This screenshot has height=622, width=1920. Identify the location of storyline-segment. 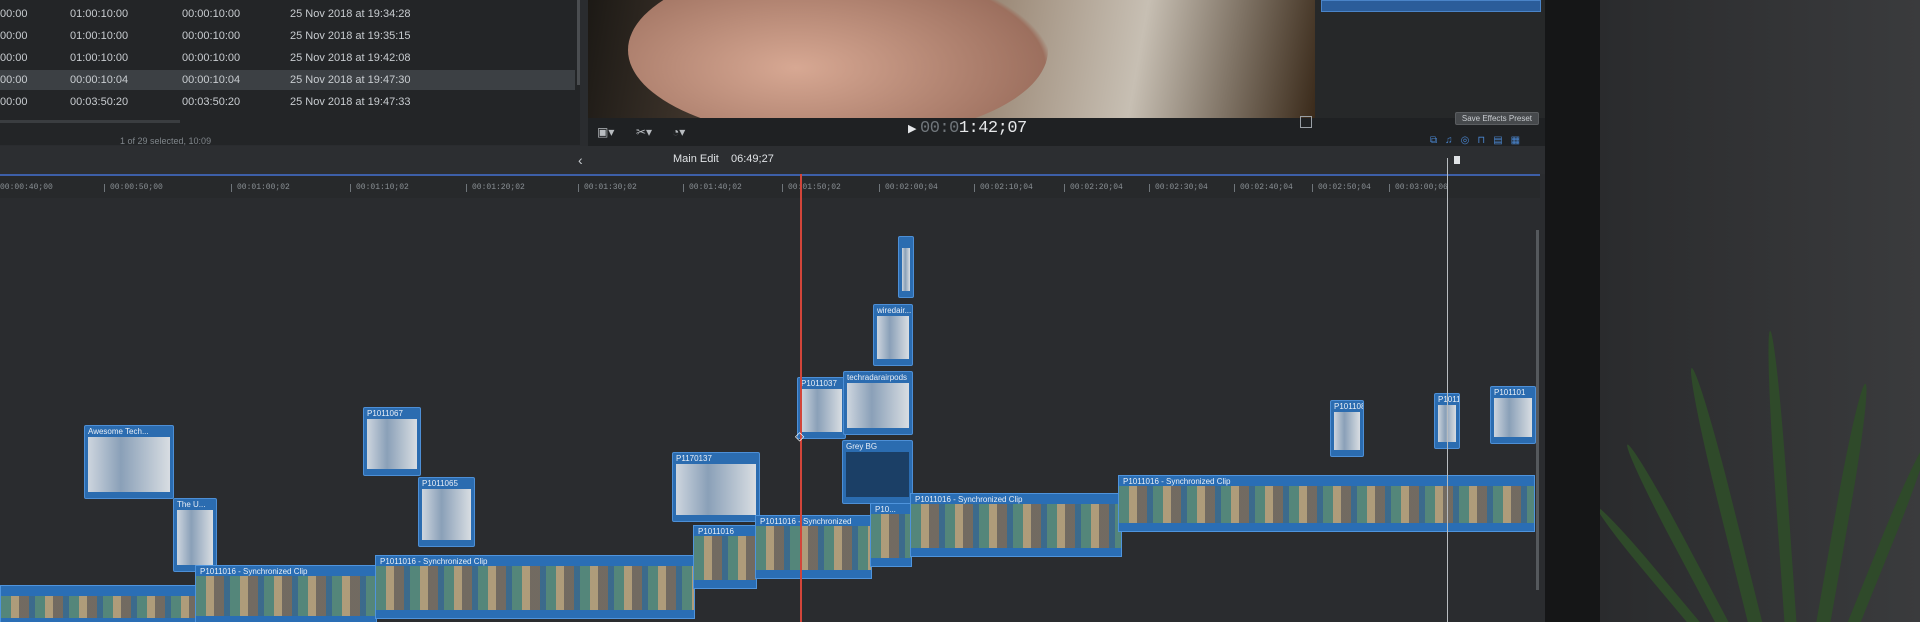
(101, 603).